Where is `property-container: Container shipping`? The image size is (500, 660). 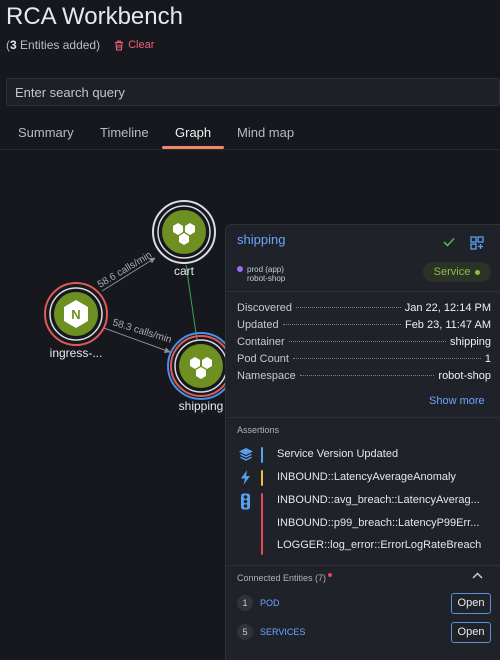 property-container: Container shipping is located at coordinates (364, 344).